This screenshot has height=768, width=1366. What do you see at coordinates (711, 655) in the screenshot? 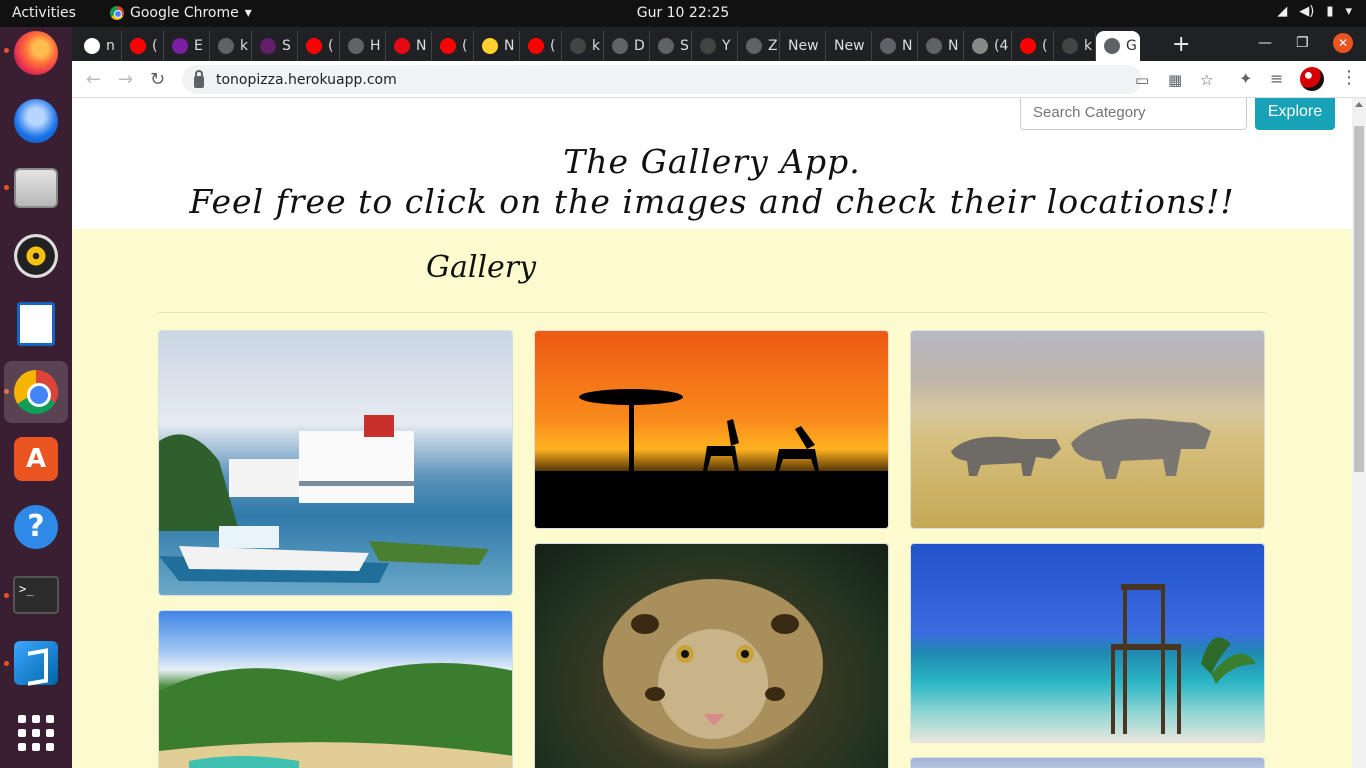
I see `gallery-image-leopard` at bounding box center [711, 655].